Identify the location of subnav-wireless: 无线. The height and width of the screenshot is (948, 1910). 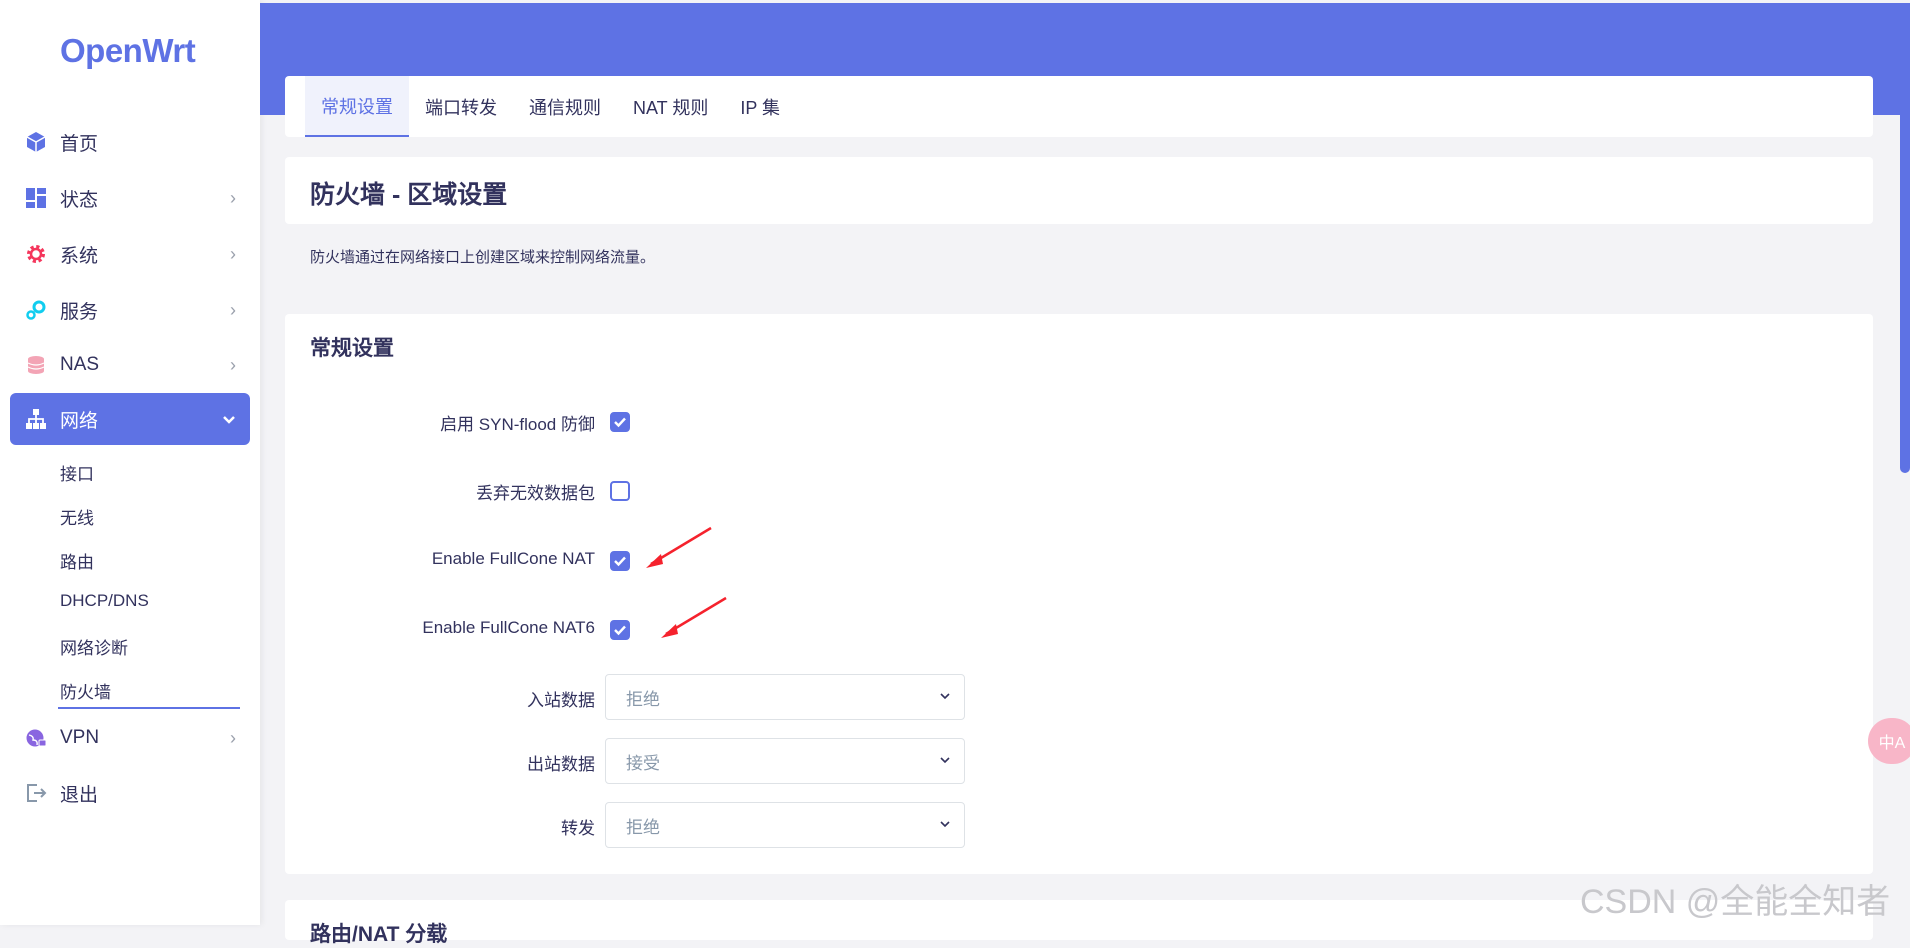
(77, 516).